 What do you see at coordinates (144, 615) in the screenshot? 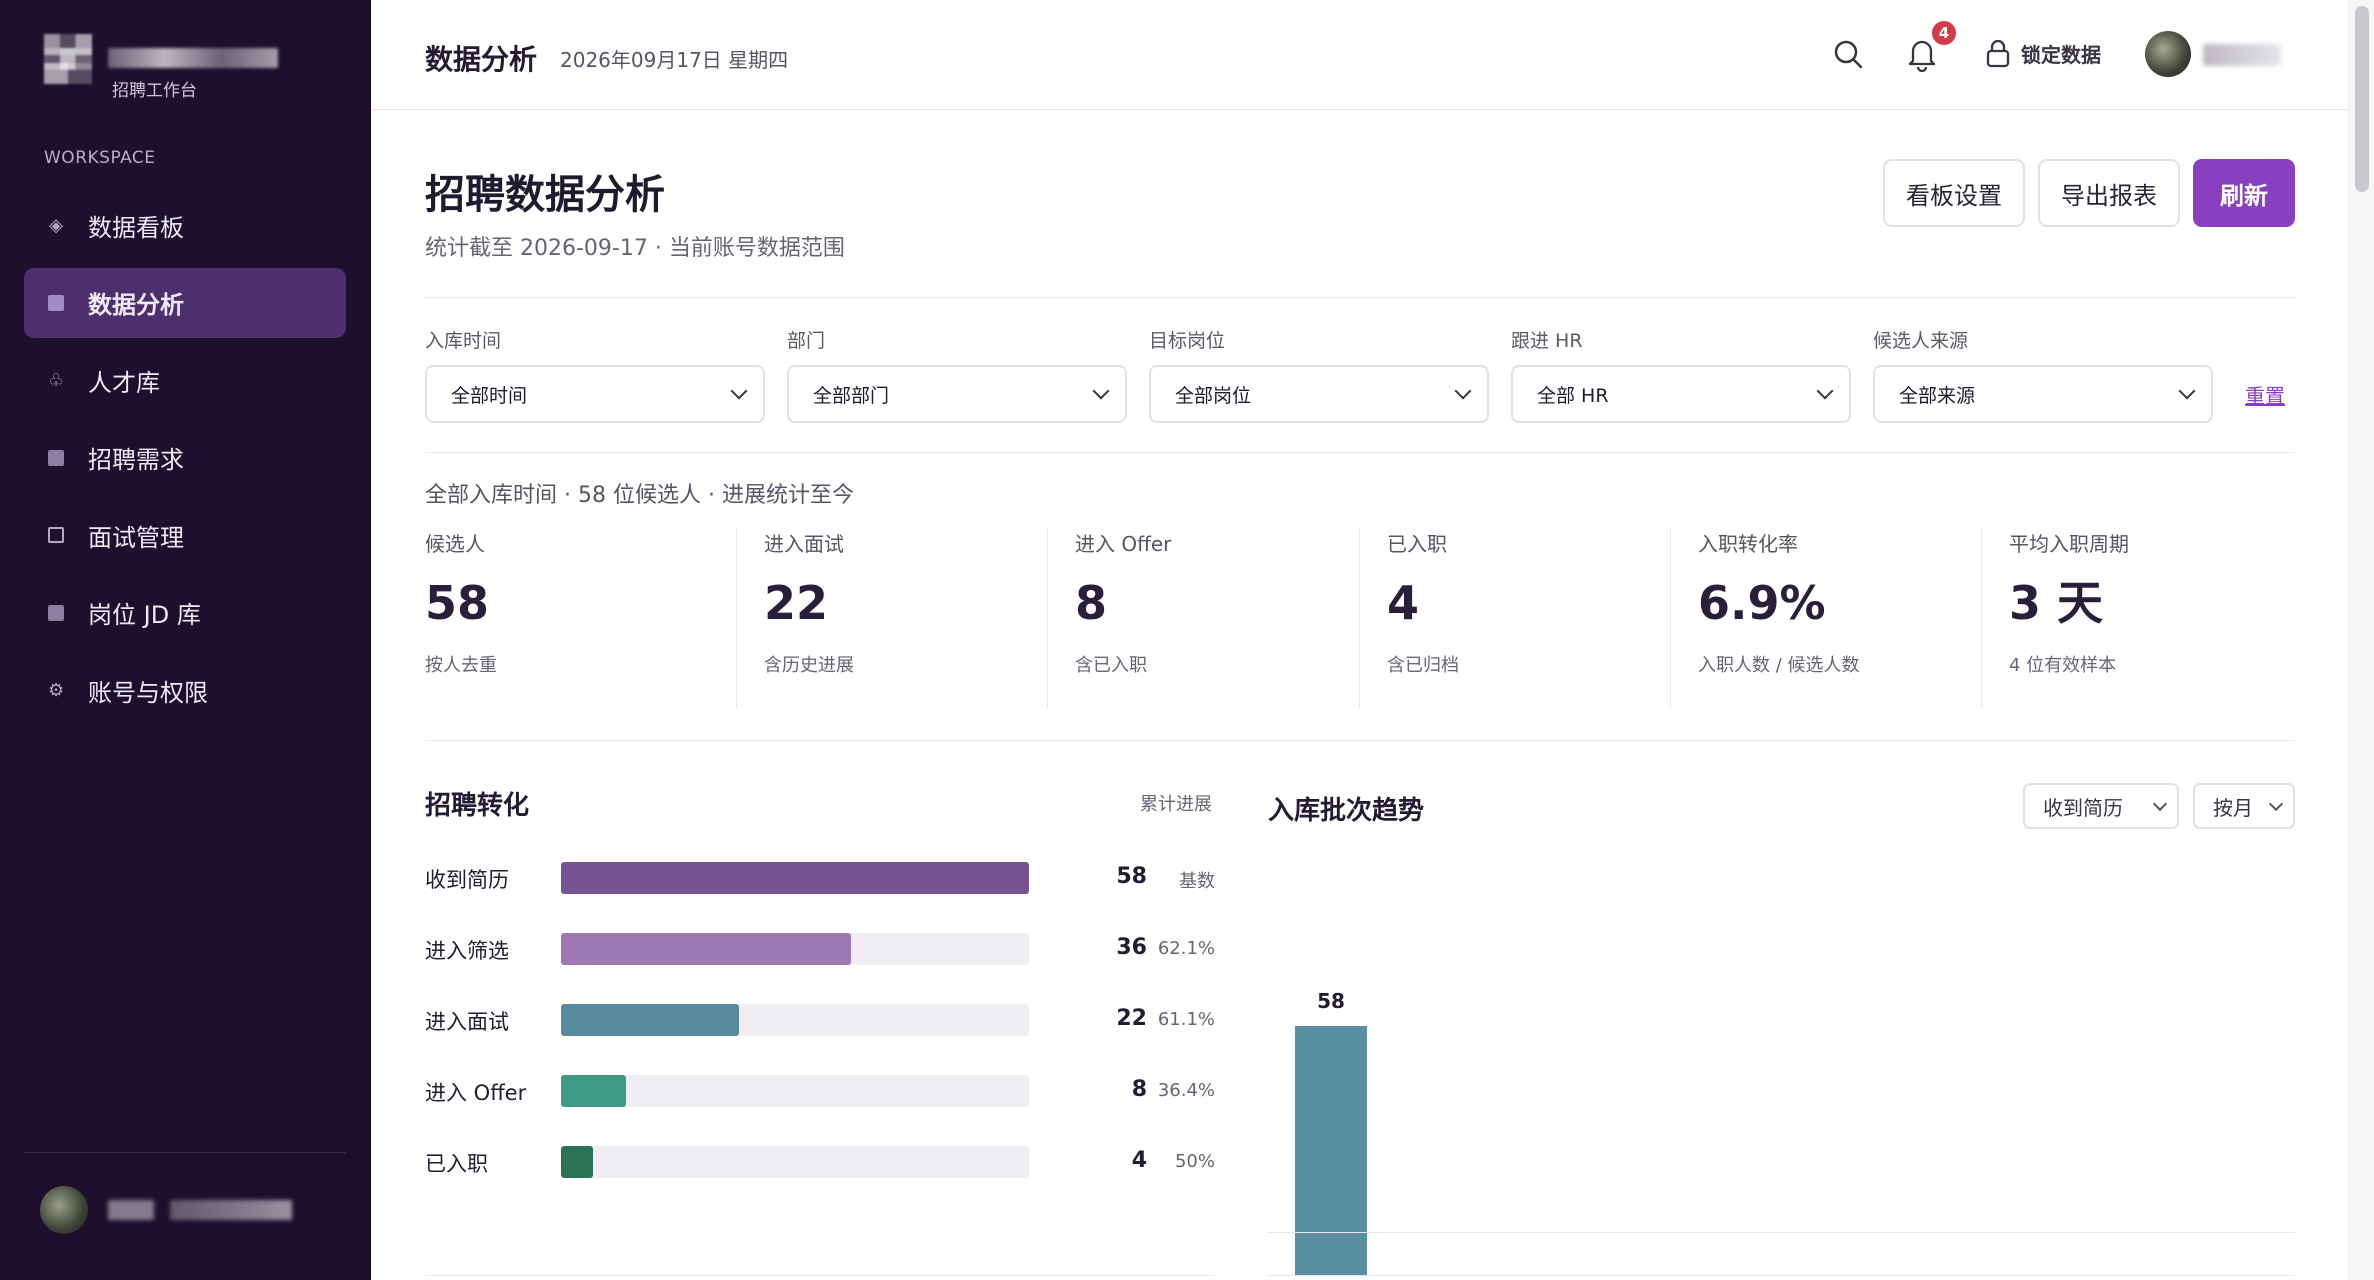
I see `sidebar-item-label: 岗位 JD 库` at bounding box center [144, 615].